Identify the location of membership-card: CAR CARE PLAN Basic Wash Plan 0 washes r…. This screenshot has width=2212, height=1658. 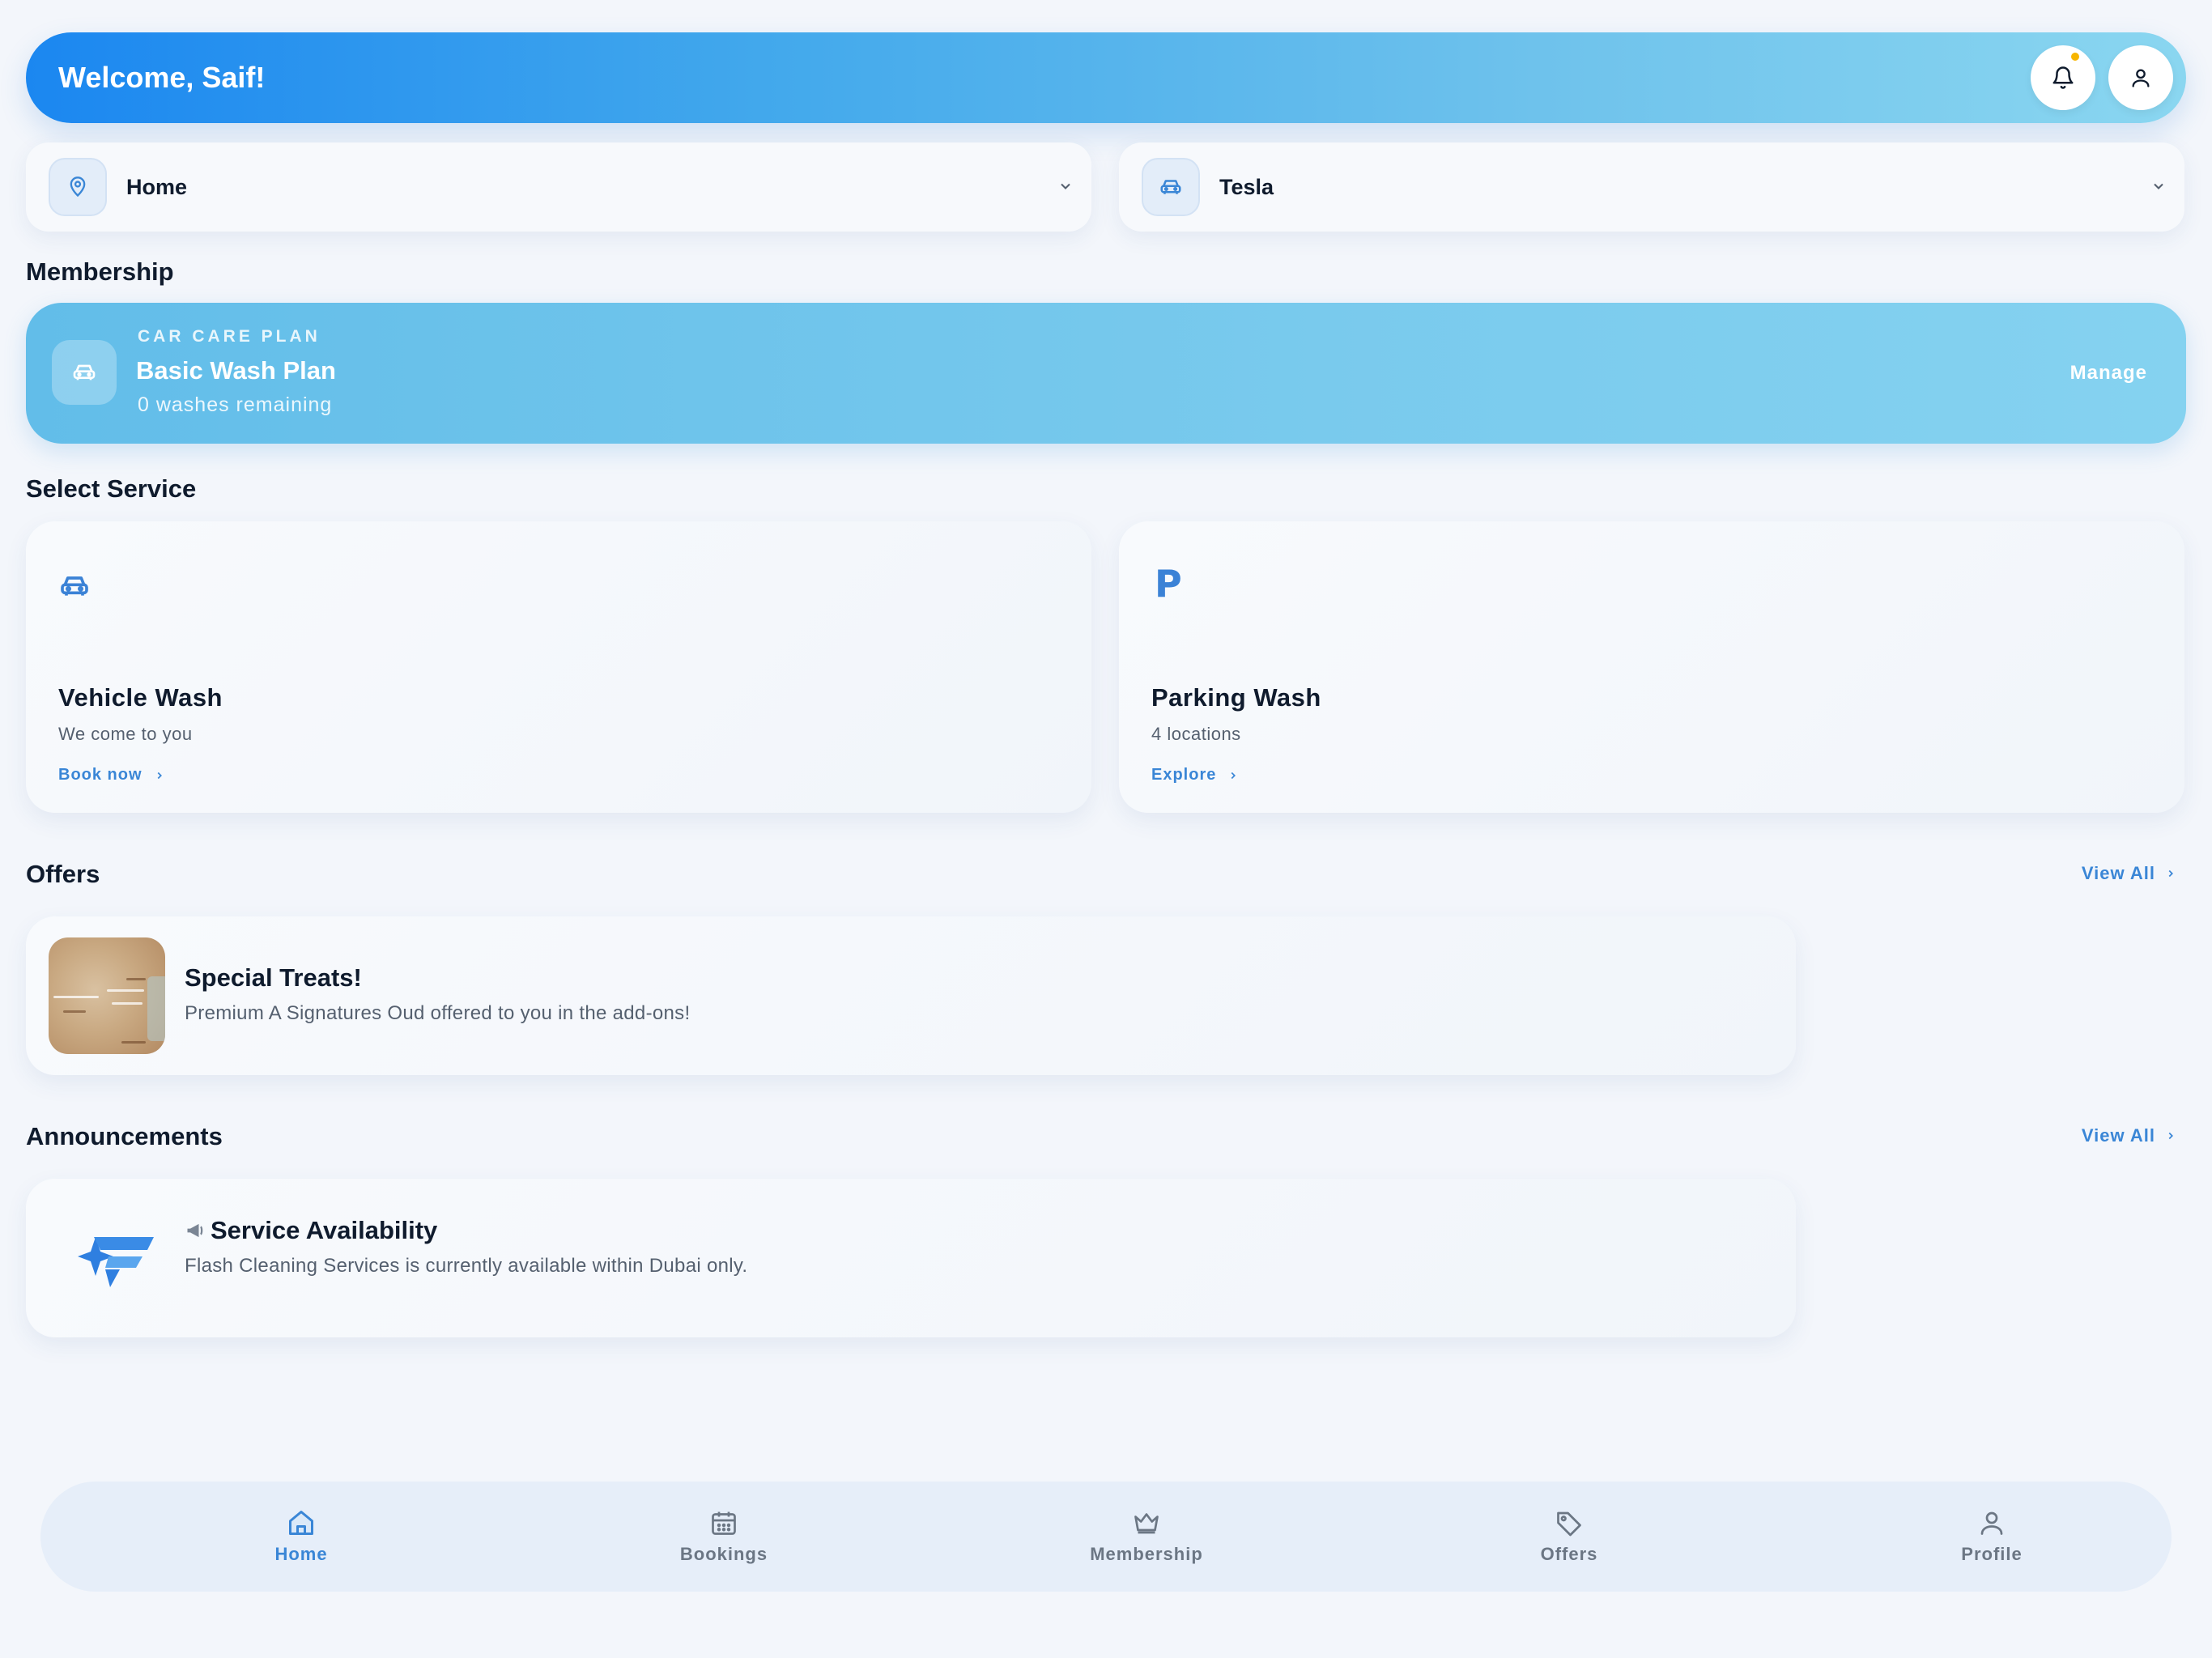
(1106, 373).